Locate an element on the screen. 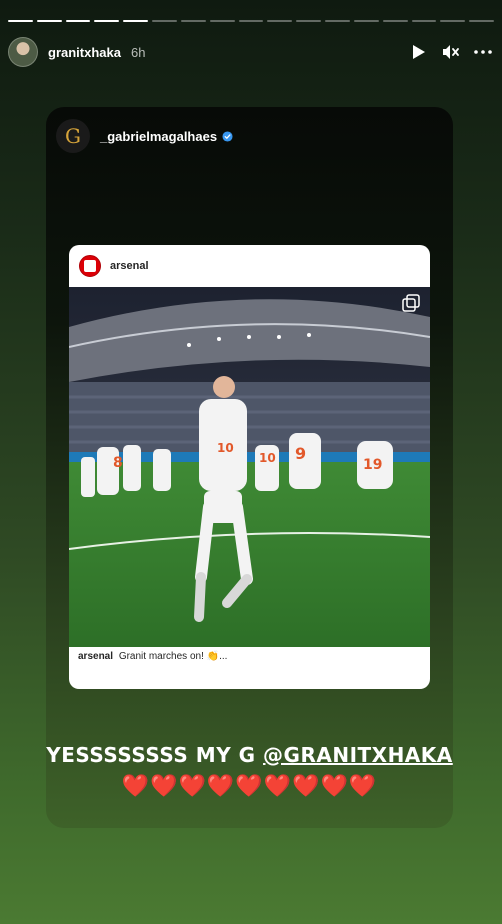 This screenshot has width=502, height=924. player-number: 9 is located at coordinates (300, 453).